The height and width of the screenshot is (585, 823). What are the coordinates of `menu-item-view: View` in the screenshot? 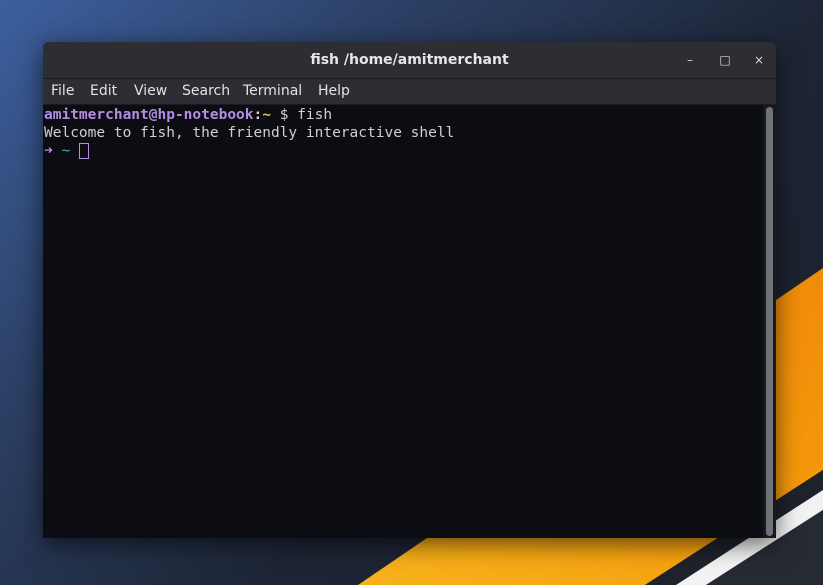 It's located at (150, 91).